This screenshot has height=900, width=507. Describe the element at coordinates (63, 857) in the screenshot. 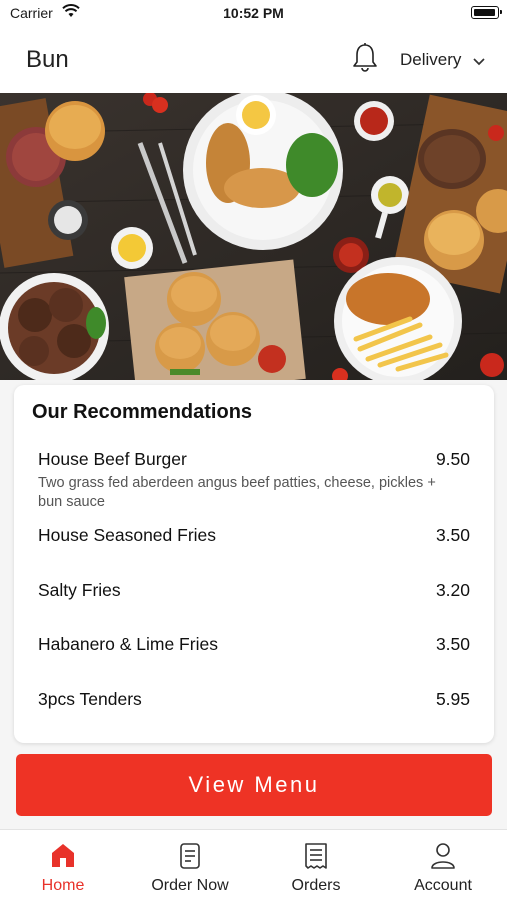

I see `home-icon` at that location.